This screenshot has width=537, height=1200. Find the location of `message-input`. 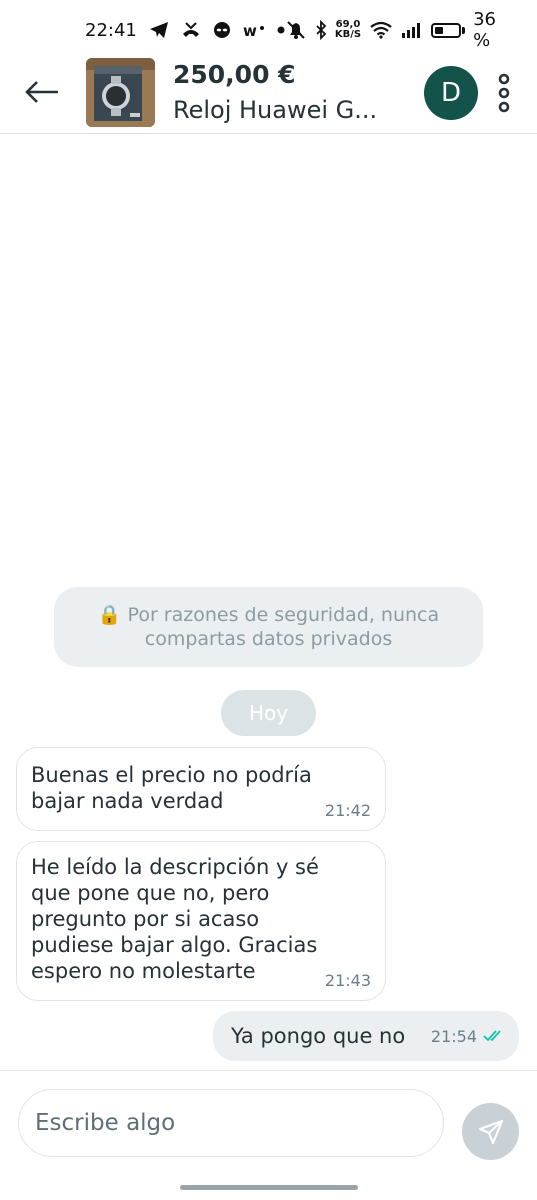

message-input is located at coordinates (231, 1123).